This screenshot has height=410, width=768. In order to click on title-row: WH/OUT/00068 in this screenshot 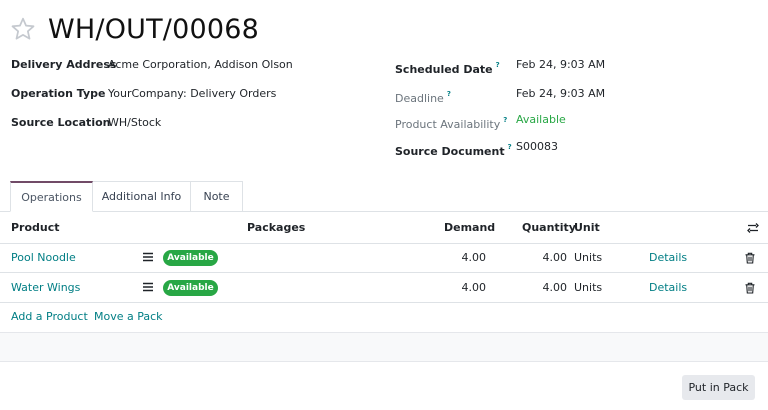, I will do `click(134, 29)`.